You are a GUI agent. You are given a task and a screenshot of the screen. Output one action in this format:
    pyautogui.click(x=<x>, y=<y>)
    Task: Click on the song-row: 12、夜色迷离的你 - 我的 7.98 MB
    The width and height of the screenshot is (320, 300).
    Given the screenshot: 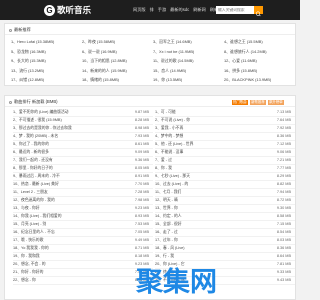 What is the action you would take?
    pyautogui.click(x=83, y=201)
    